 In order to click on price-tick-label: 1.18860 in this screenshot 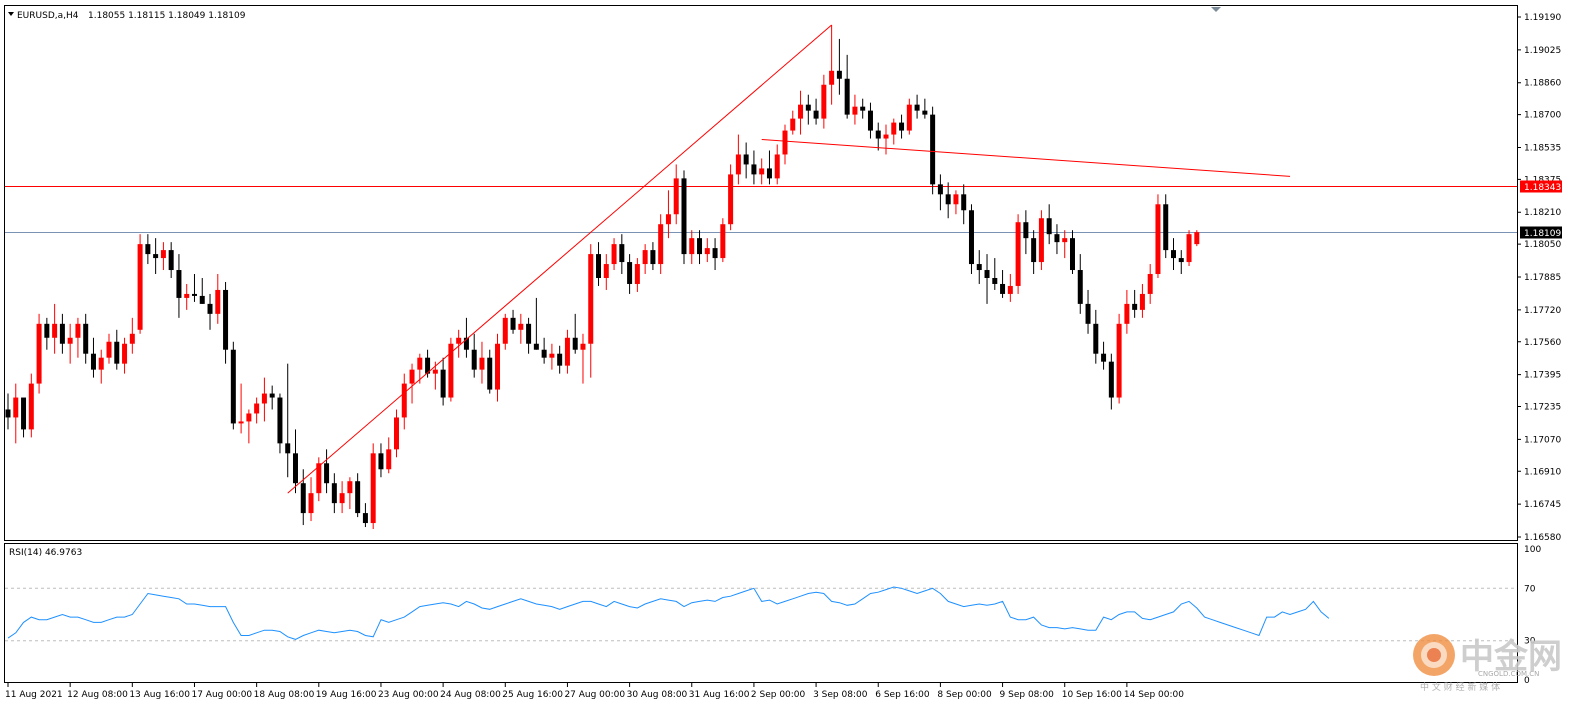, I will do `click(1542, 84)`.